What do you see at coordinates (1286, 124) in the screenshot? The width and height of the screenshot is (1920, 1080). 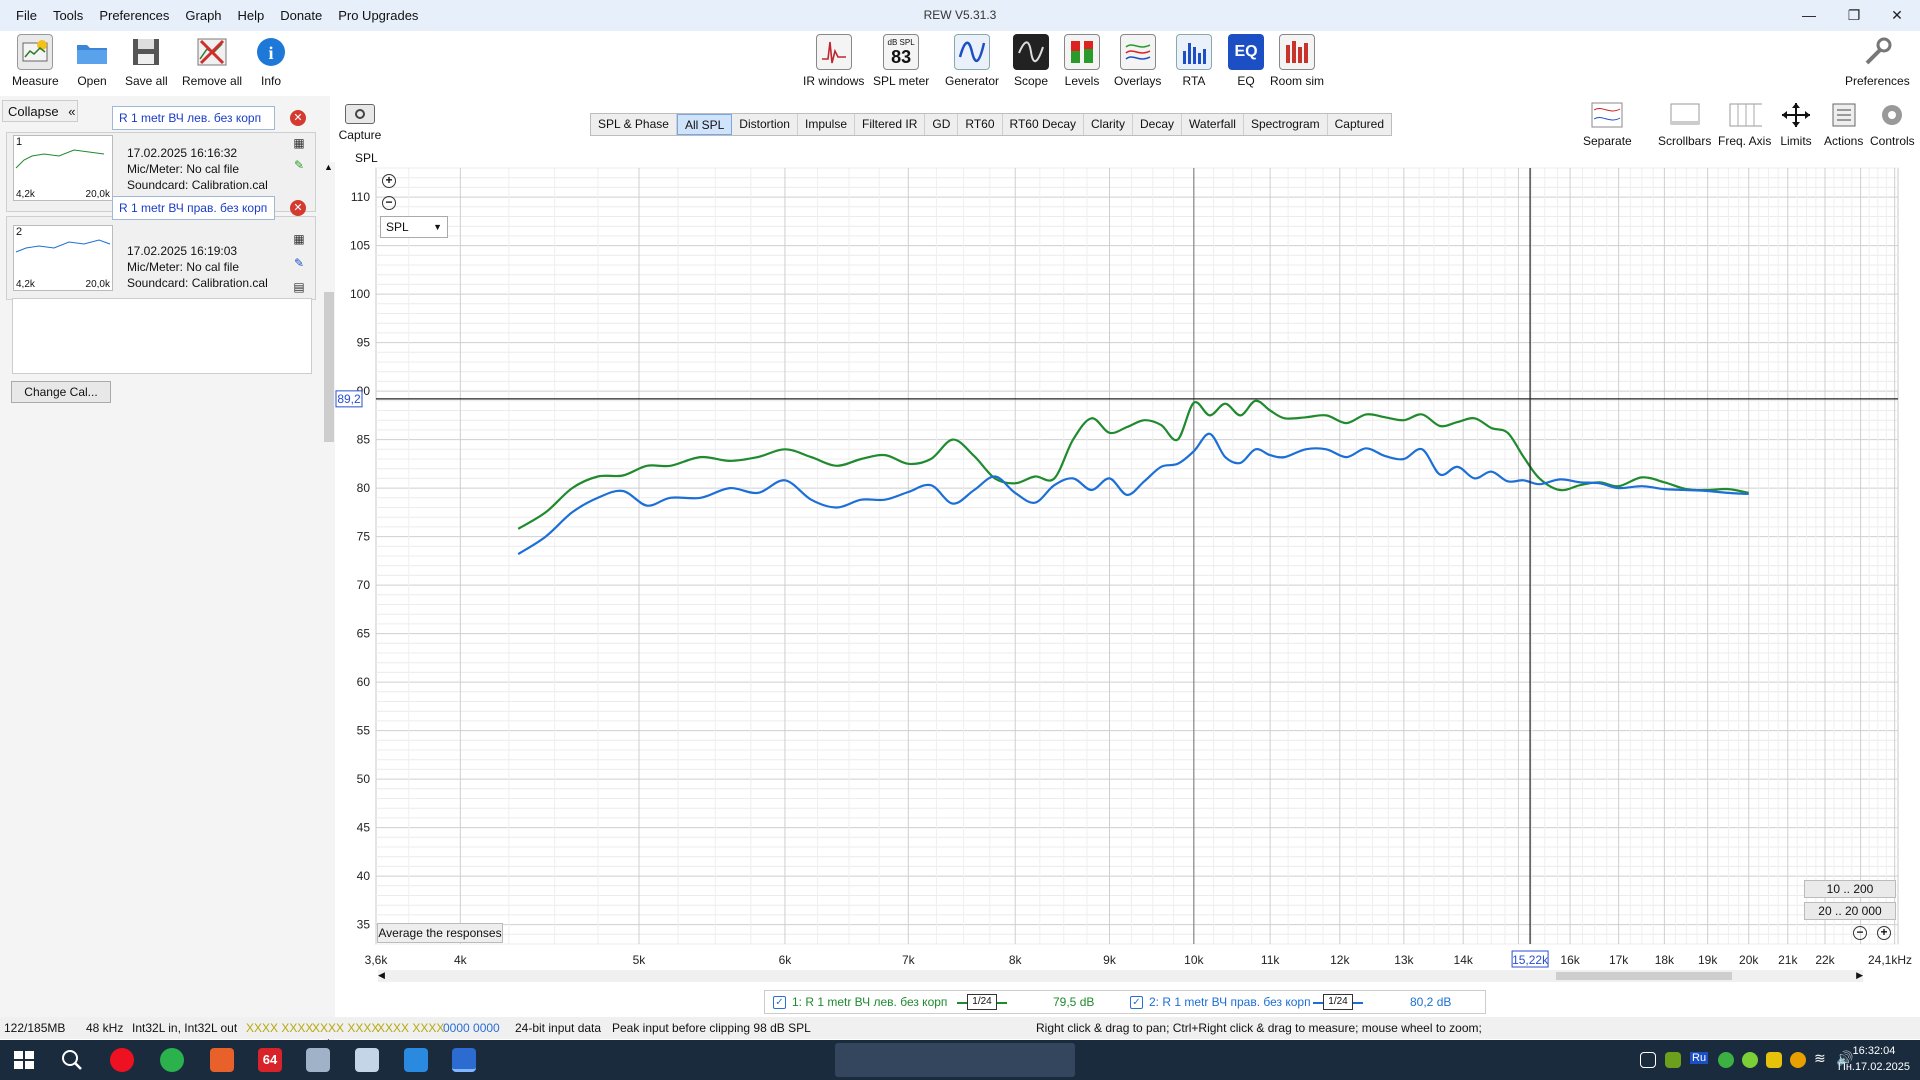 I see `tab-spectrogram: Spectrogram` at bounding box center [1286, 124].